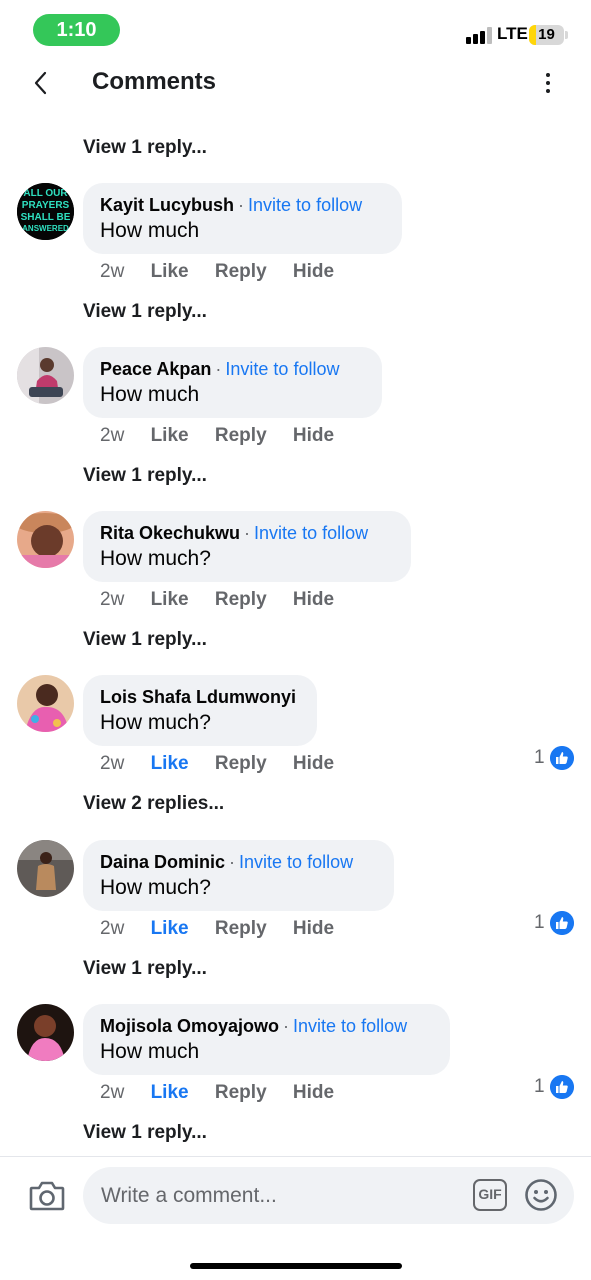 This screenshot has height=1280, width=591. Describe the element at coordinates (170, 533) in the screenshot. I see `comment-author: Rita Okechukwu` at that location.